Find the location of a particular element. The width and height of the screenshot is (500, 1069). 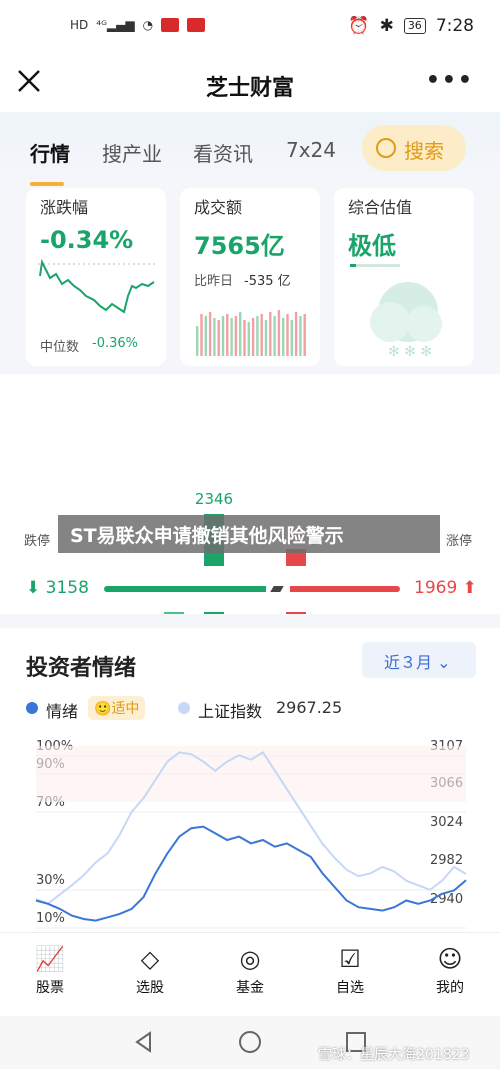

status-bar: HD ⁴ᴳ▂▄▆ ◔ ⏰ ✱ 36 7:28 is located at coordinates (250, 29).